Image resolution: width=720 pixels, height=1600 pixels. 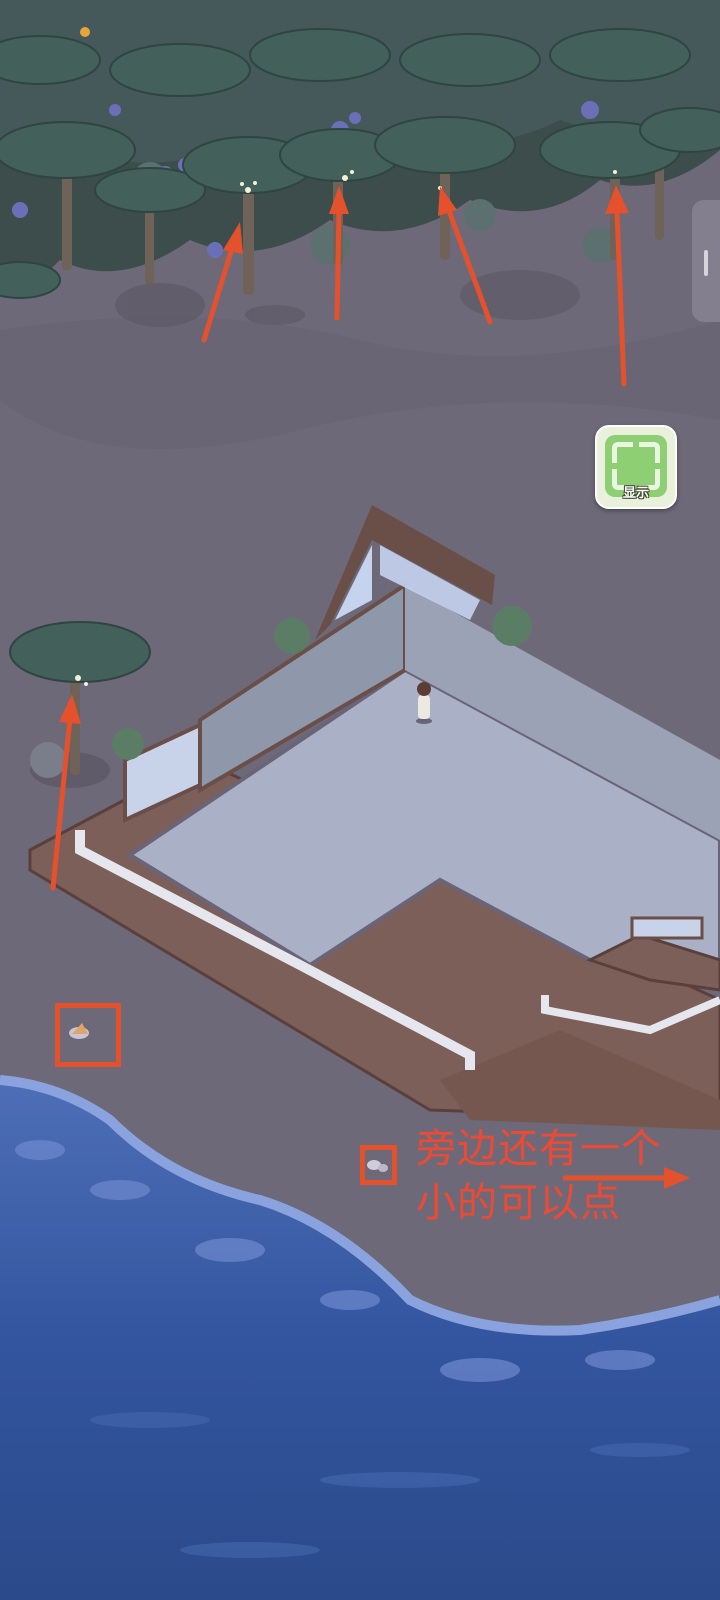 What do you see at coordinates (518, 1203) in the screenshot?
I see `annotation-line-2: 小的可以点` at bounding box center [518, 1203].